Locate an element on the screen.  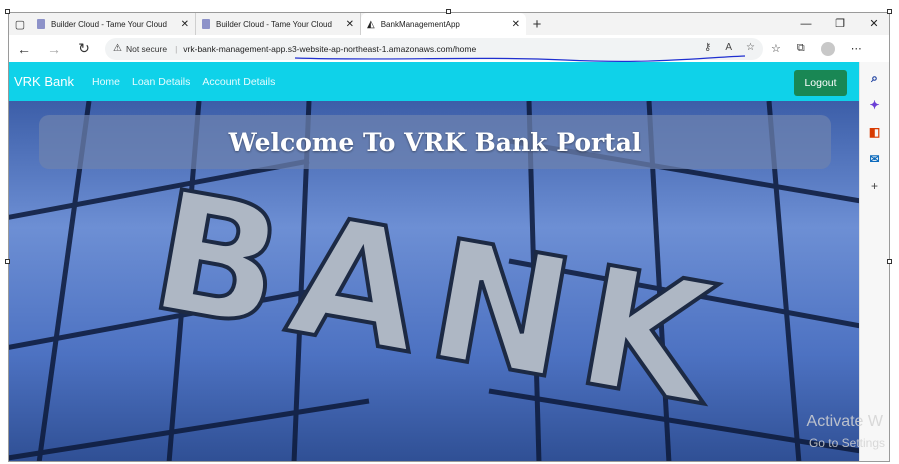
windows-activation-watermark: Activate W is located at coordinates (844, 421).